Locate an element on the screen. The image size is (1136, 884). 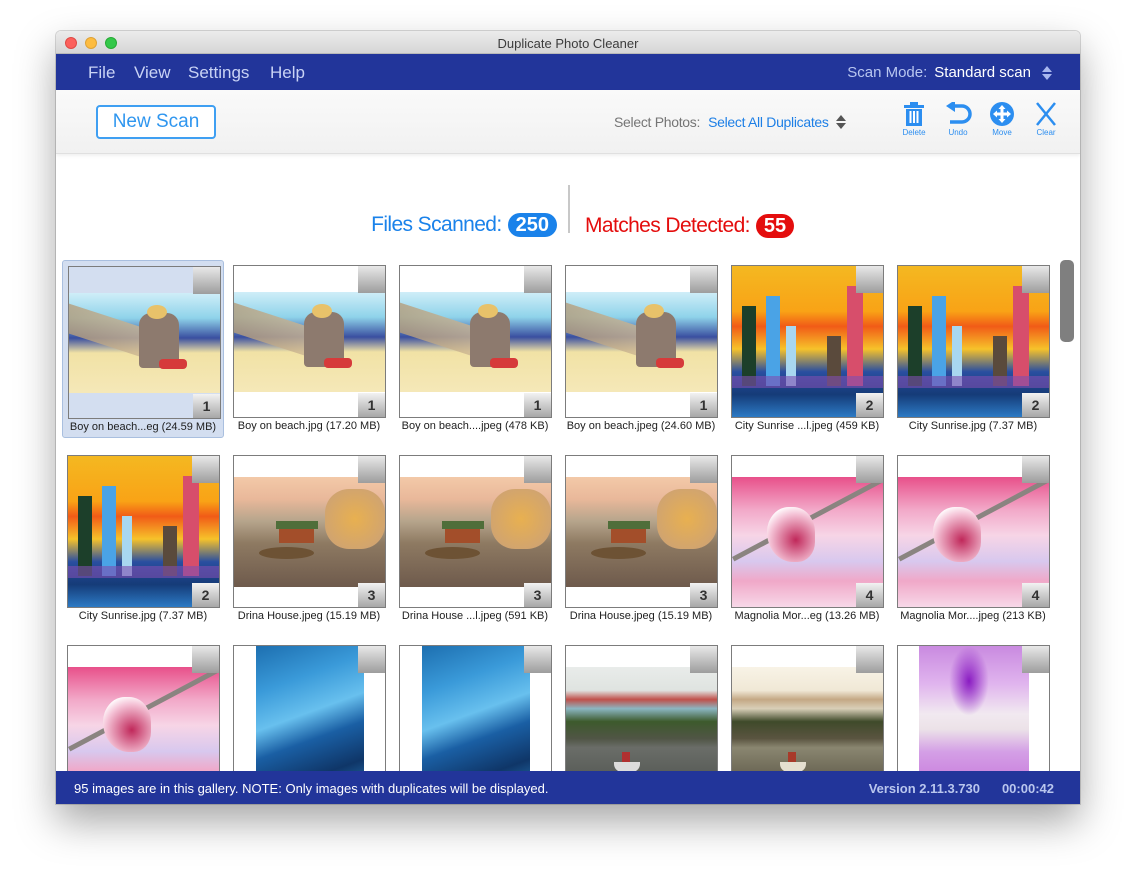
scan-mode-label: Scan Mode: is located at coordinates (887, 72).